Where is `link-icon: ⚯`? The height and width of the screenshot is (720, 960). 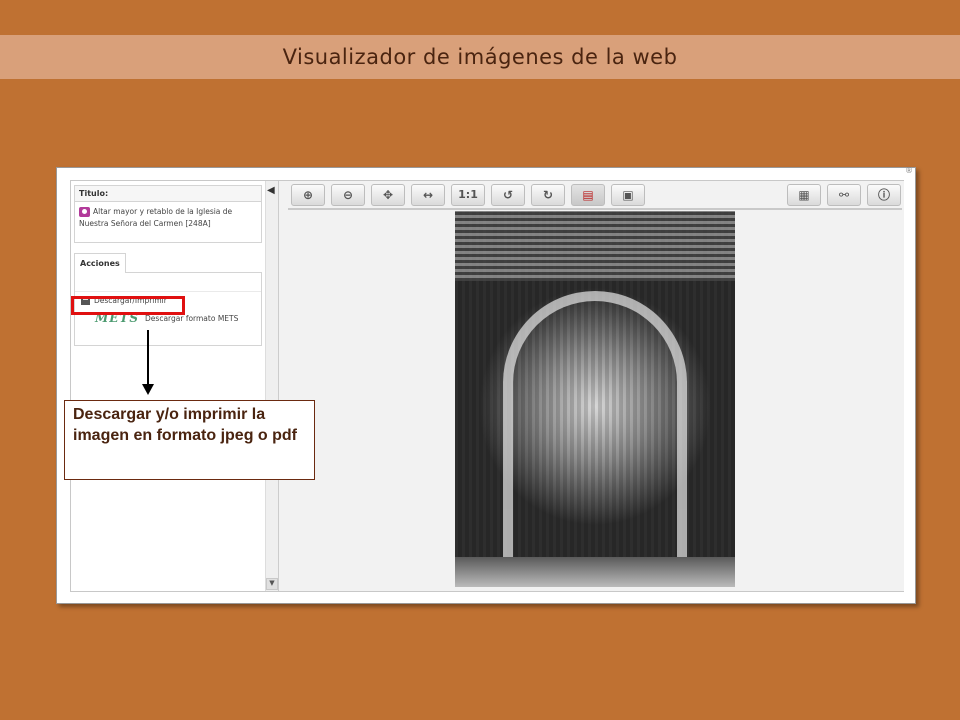
link-icon: ⚯ is located at coordinates (844, 195).